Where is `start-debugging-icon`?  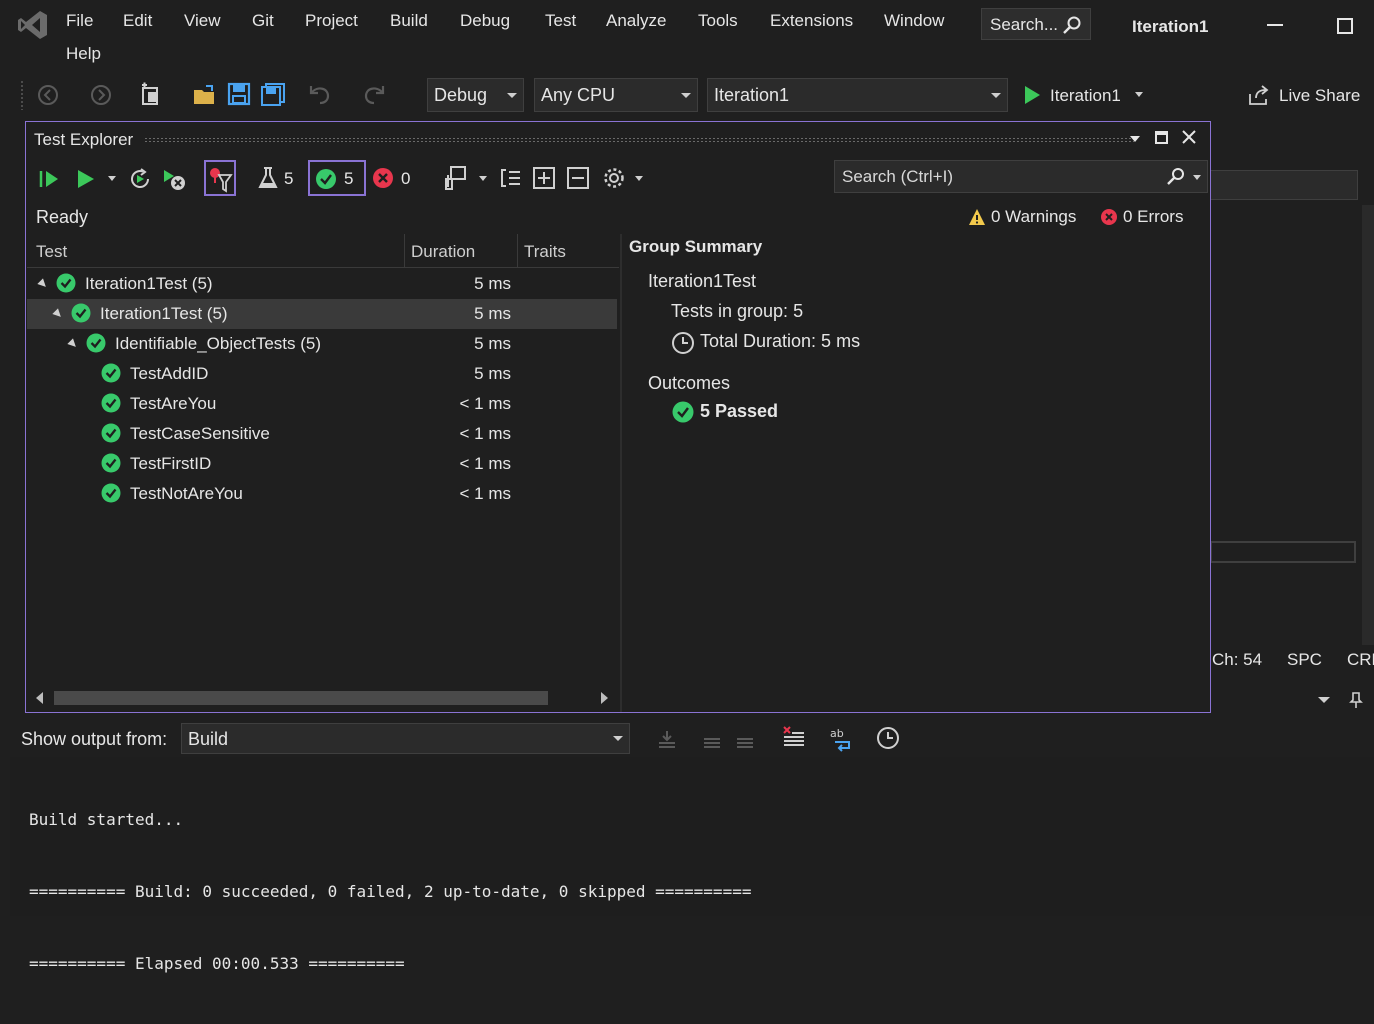
start-debugging-icon is located at coordinates (1032, 95).